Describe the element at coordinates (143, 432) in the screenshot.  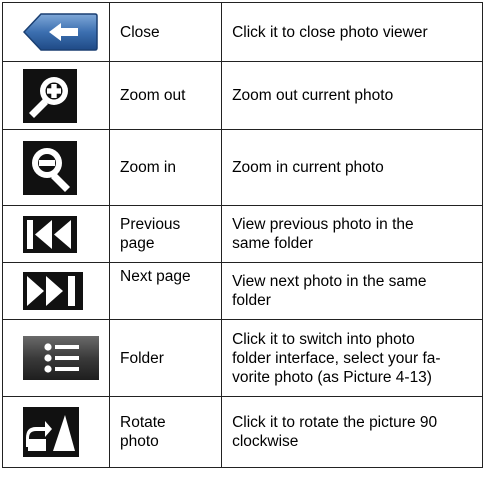
I see `item-name-text: Rotate photo` at that location.